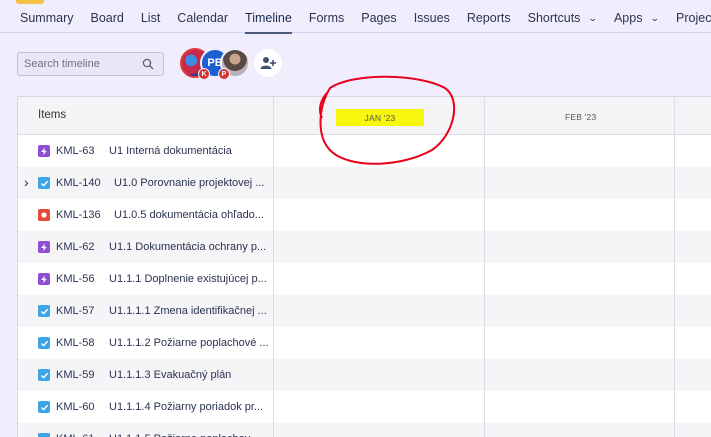  Describe the element at coordinates (378, 18) in the screenshot. I see `tab-pages: Pages` at that location.